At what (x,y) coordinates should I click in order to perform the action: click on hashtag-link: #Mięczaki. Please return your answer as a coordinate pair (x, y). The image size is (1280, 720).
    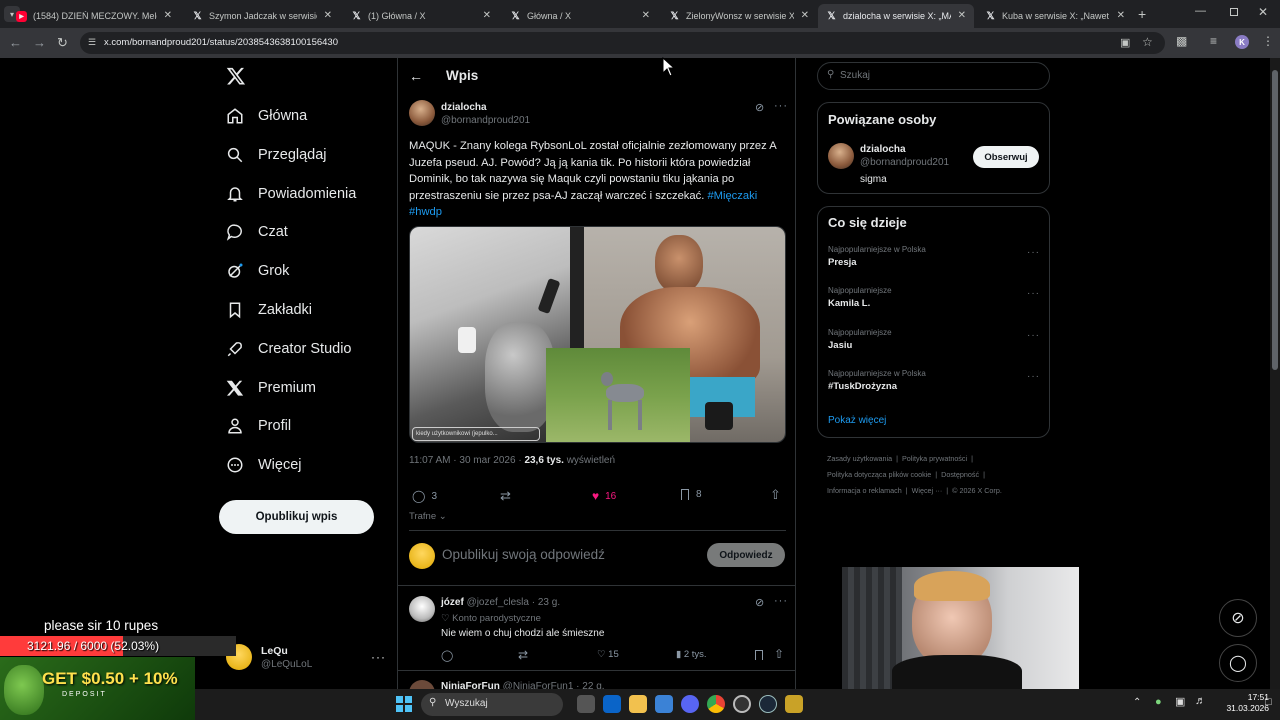
    Looking at the image, I should click on (732, 196).